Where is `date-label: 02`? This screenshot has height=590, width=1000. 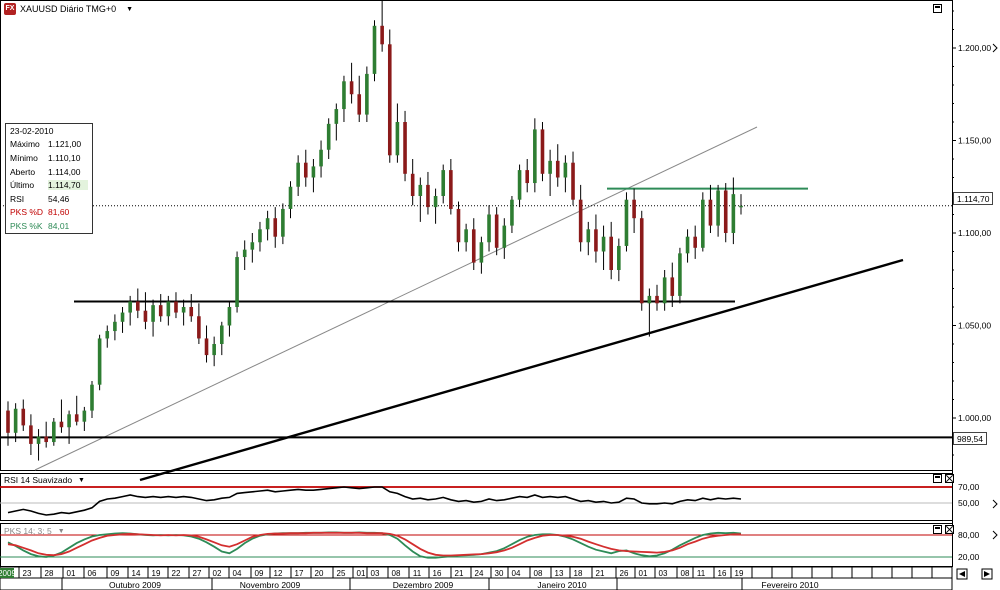
date-label: 02 is located at coordinates (217, 573).